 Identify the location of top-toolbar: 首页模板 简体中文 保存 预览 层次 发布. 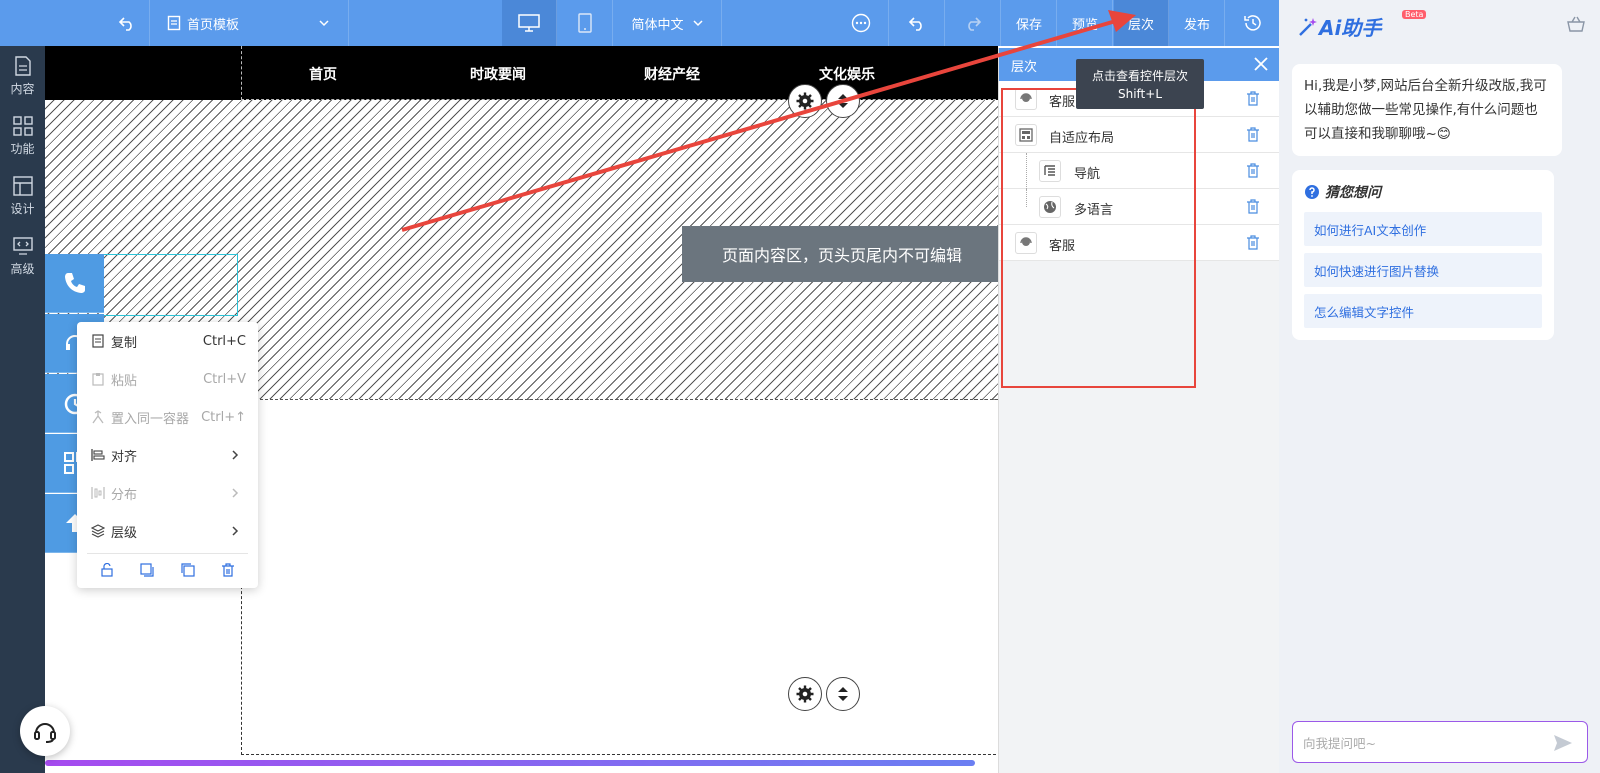
(639, 23).